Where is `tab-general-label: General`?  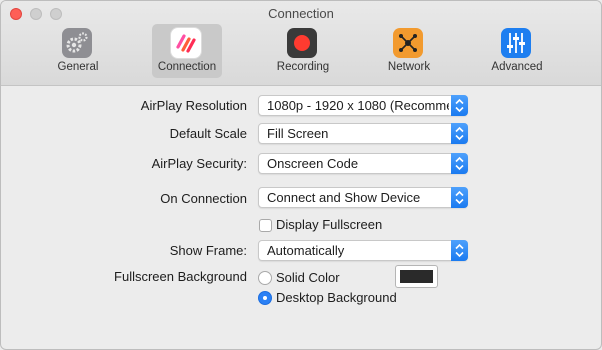
tab-general-label: General is located at coordinates (78, 67).